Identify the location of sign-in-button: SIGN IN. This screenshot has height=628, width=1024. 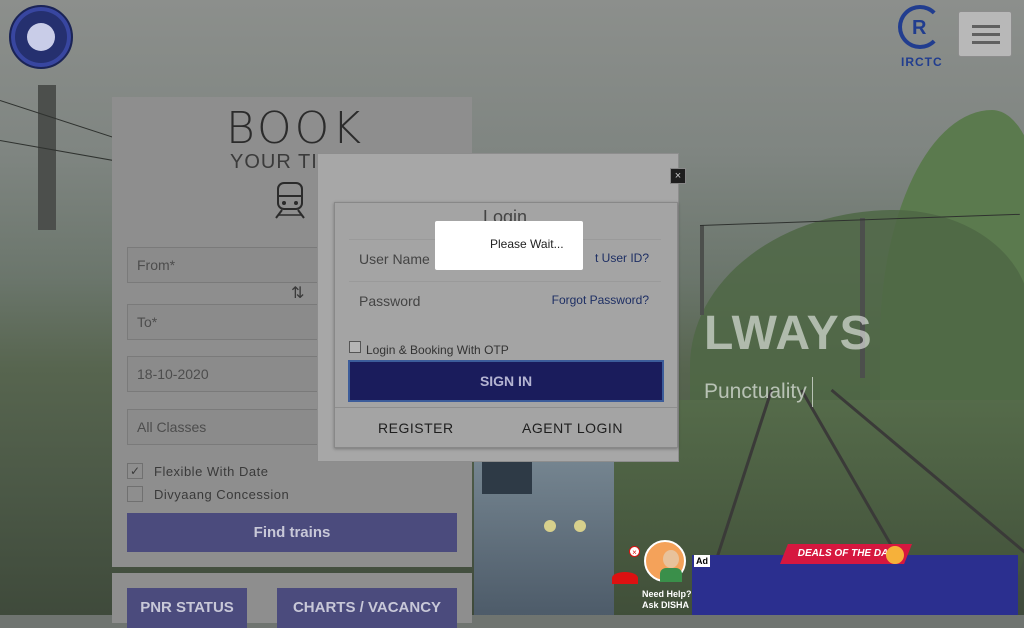
(506, 381).